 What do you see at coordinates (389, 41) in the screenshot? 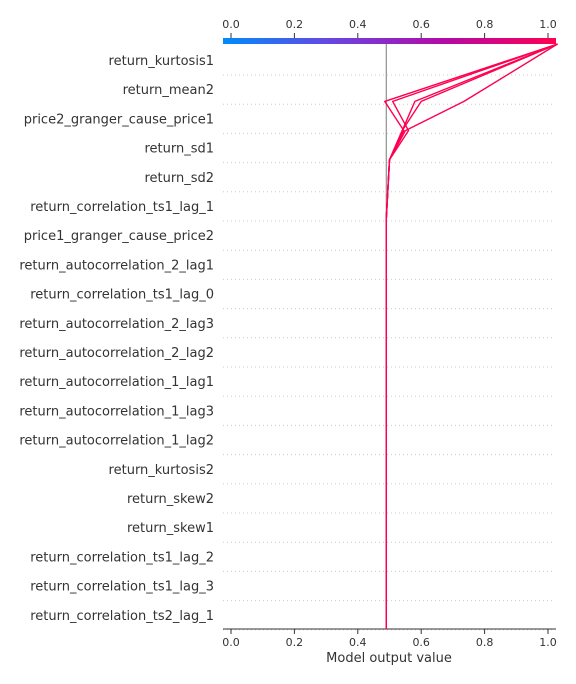
I see `colorbar-gradient` at bounding box center [389, 41].